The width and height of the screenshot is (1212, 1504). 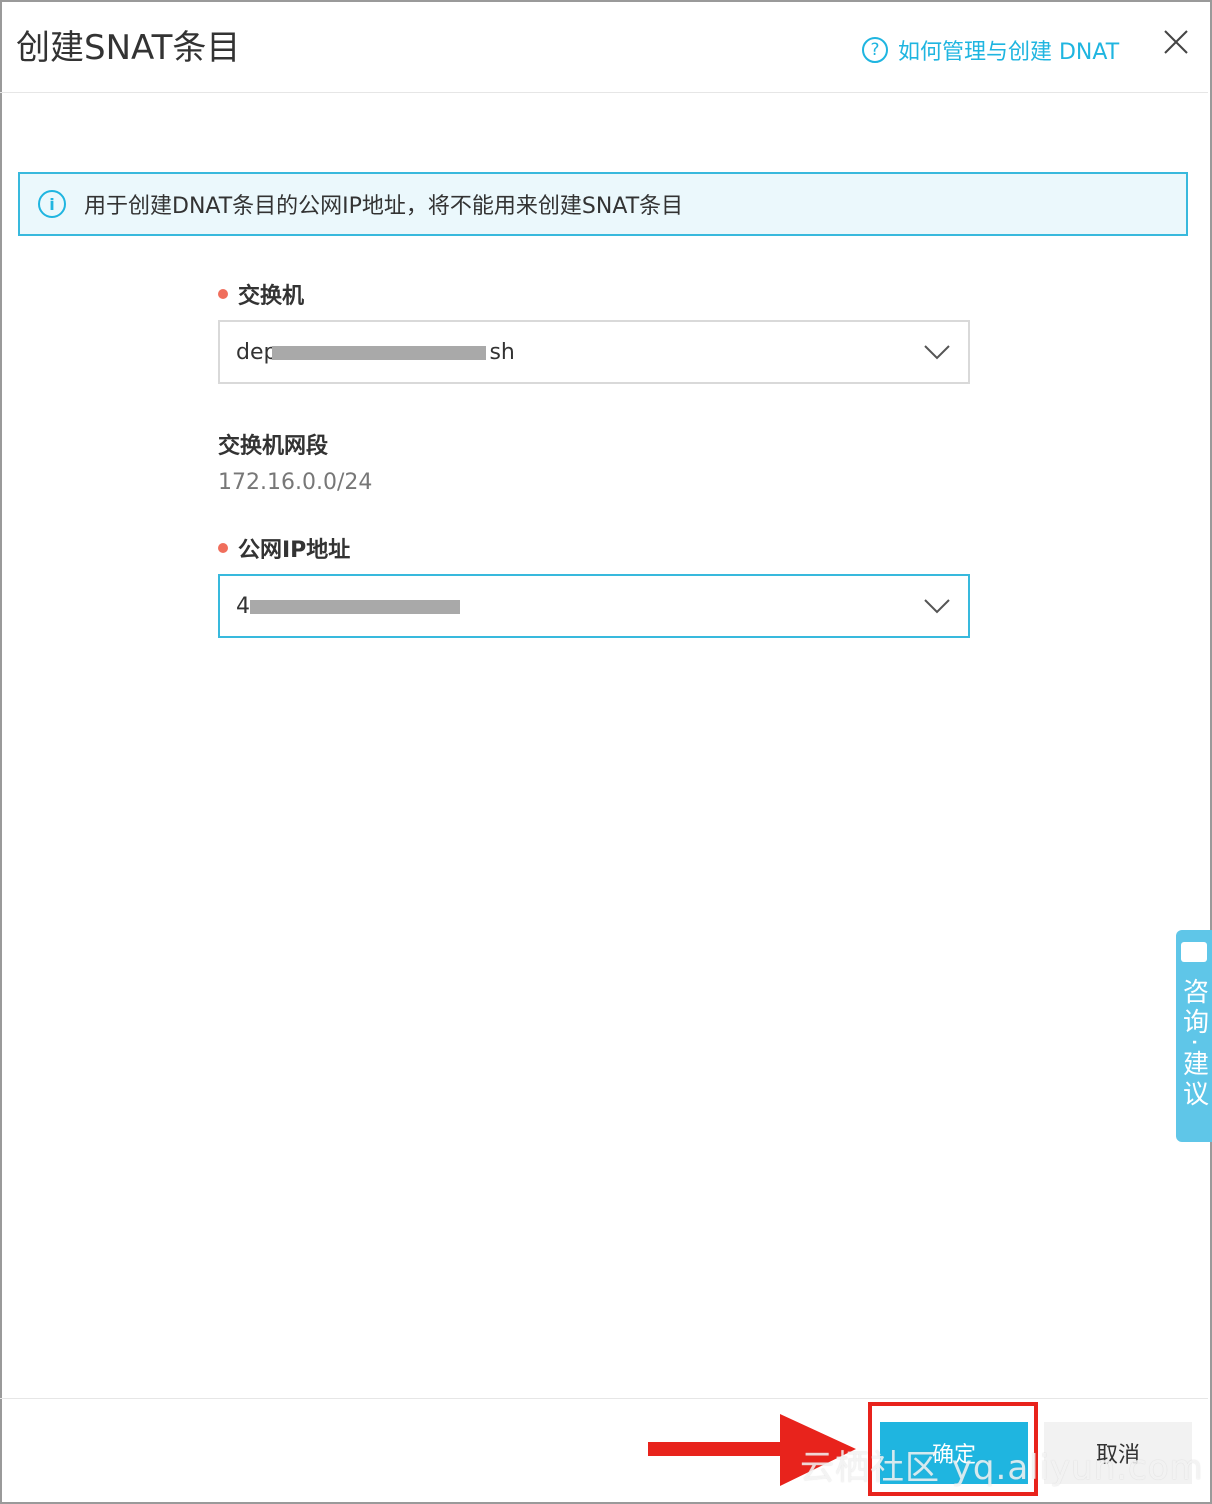 I want to click on chat-icon, so click(x=1194, y=952).